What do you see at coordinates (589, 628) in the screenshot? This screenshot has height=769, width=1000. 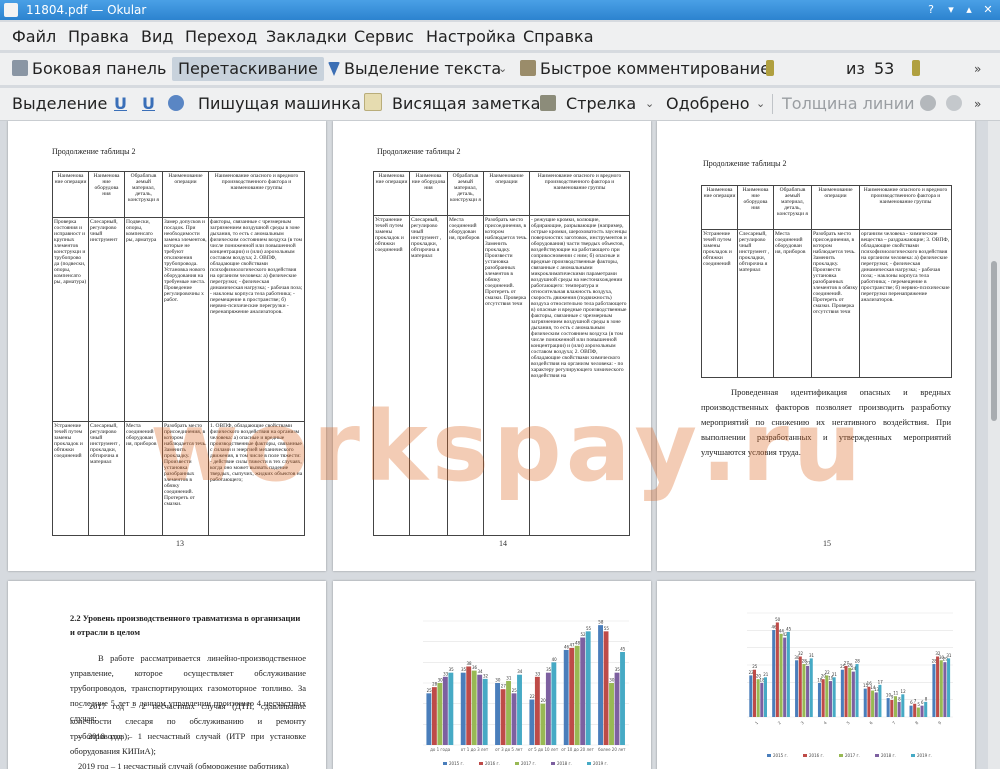 I see `chart-data-label: 55` at bounding box center [589, 628].